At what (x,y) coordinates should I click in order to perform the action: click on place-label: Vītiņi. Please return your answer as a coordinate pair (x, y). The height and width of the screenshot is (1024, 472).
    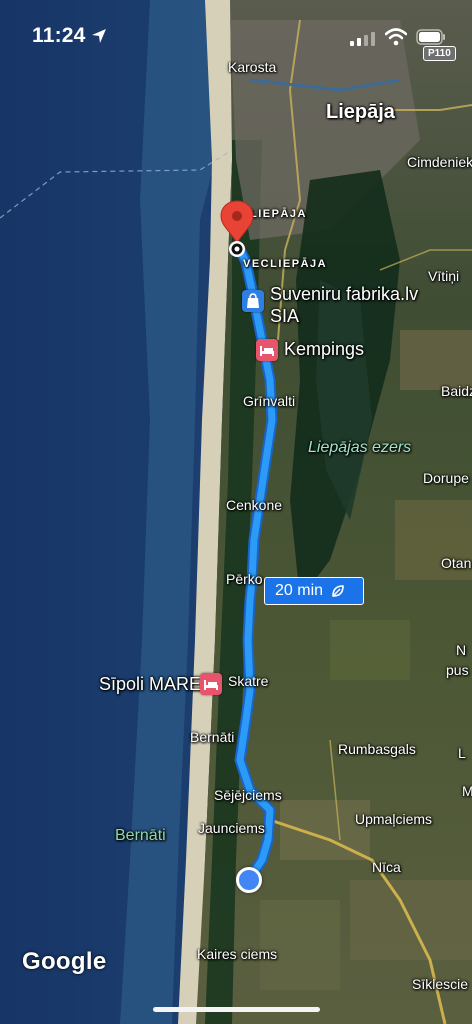
    Looking at the image, I should click on (443, 276).